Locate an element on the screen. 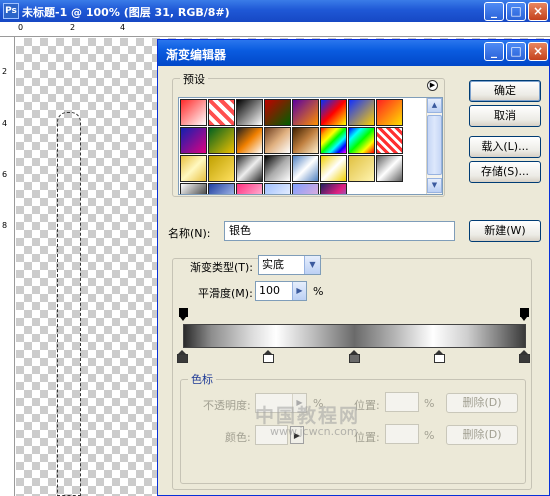 The image size is (550, 496). minimize-button: _ is located at coordinates (494, 11).